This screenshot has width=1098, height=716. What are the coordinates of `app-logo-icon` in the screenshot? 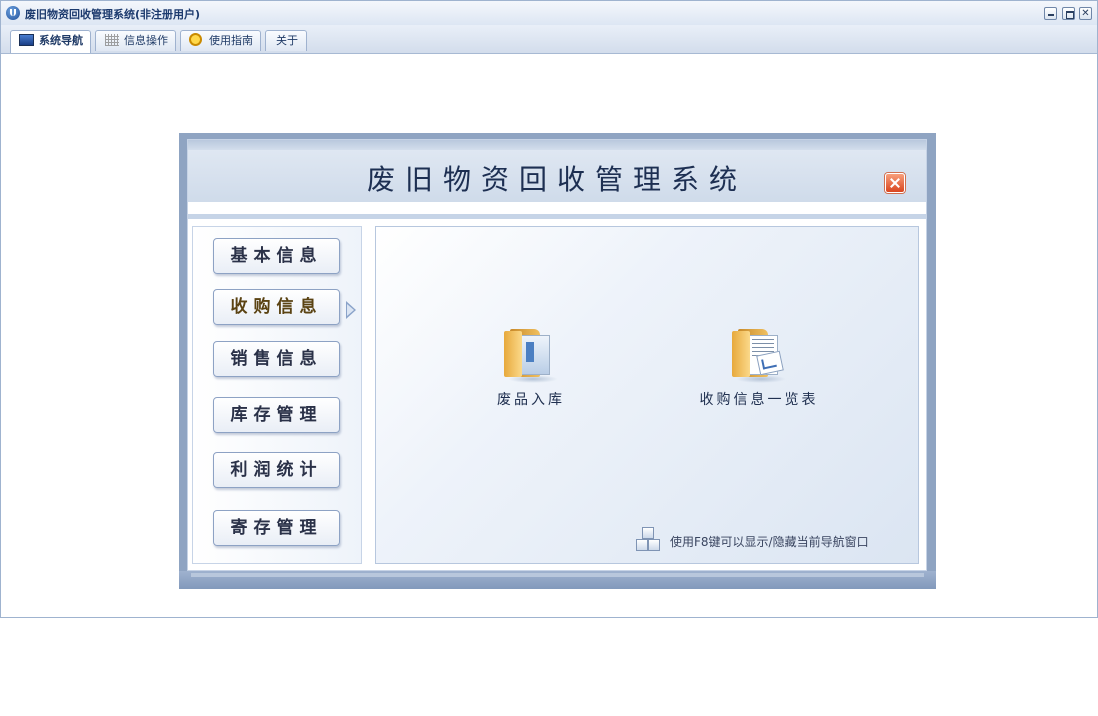 It's located at (13, 13).